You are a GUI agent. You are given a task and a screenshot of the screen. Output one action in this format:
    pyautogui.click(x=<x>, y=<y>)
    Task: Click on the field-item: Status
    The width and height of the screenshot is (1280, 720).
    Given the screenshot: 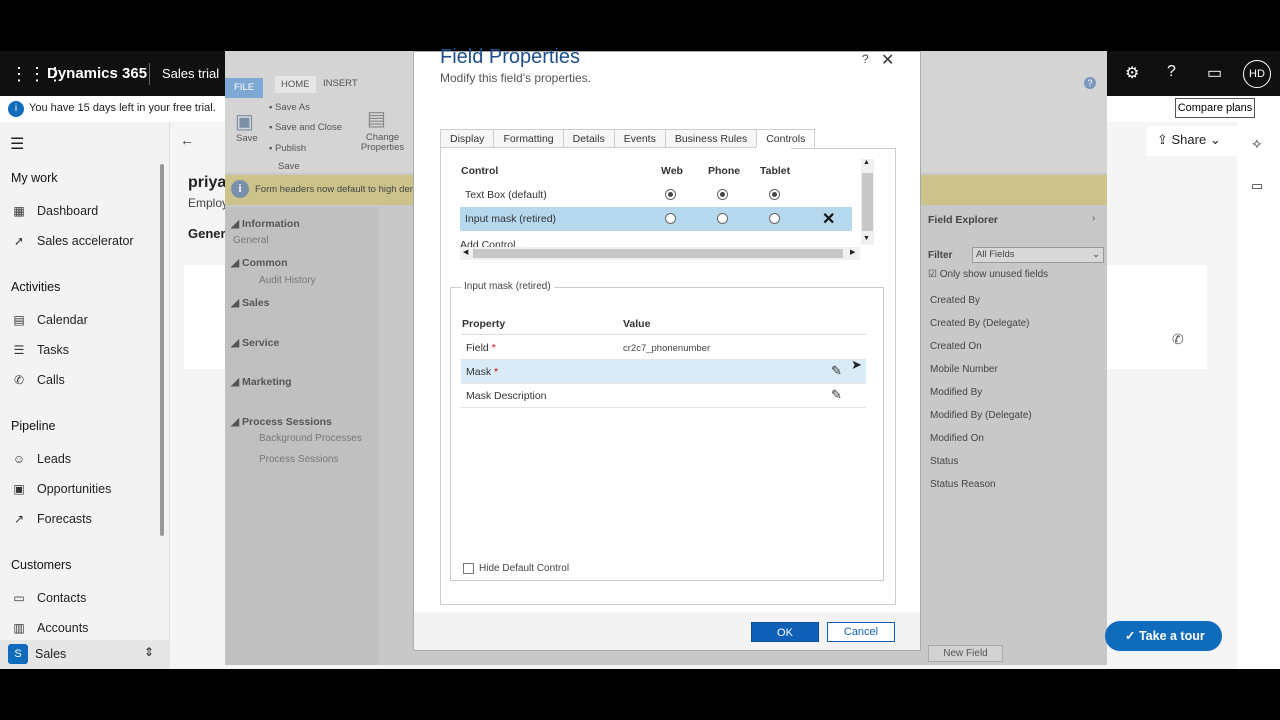 What is the action you would take?
    pyautogui.click(x=944, y=461)
    